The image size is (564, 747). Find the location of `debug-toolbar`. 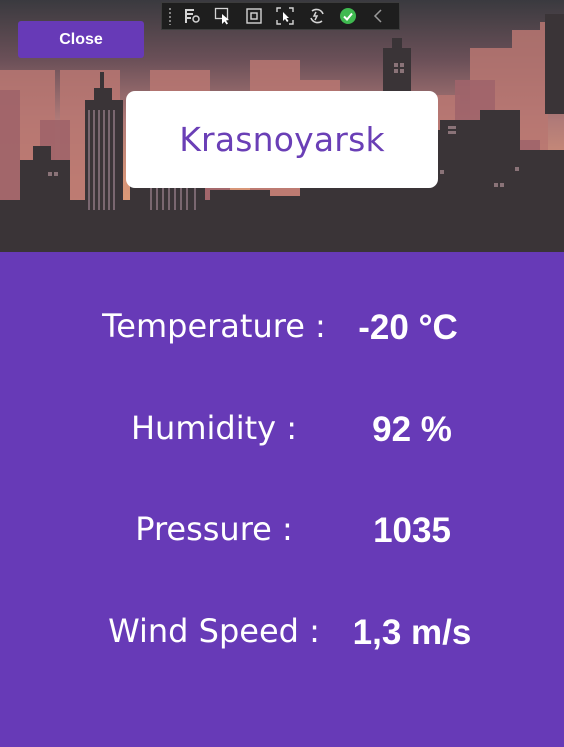

debug-toolbar is located at coordinates (280, 16).